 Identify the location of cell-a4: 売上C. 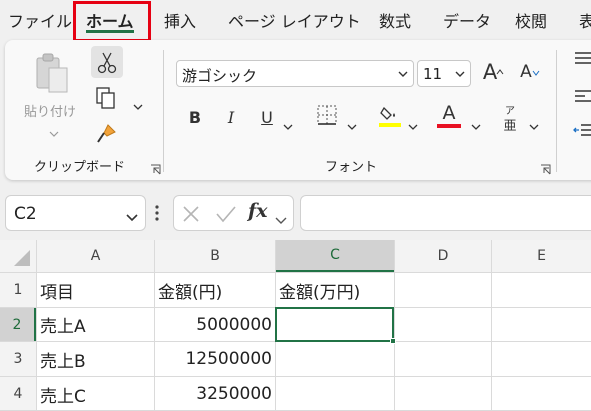
(95, 394).